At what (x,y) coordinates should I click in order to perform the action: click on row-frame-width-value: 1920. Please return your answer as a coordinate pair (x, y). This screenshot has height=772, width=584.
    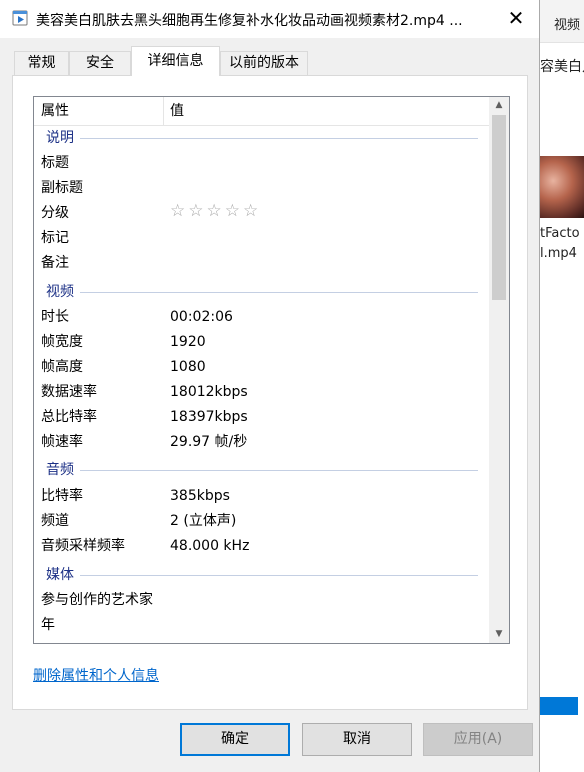
    Looking at the image, I should click on (188, 342).